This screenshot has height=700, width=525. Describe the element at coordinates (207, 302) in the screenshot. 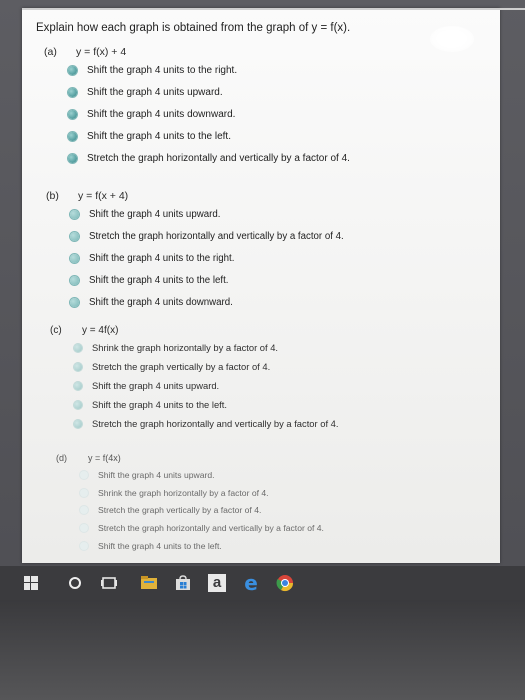

I see `option-b-5: Shift the graph 4 units downward.` at that location.